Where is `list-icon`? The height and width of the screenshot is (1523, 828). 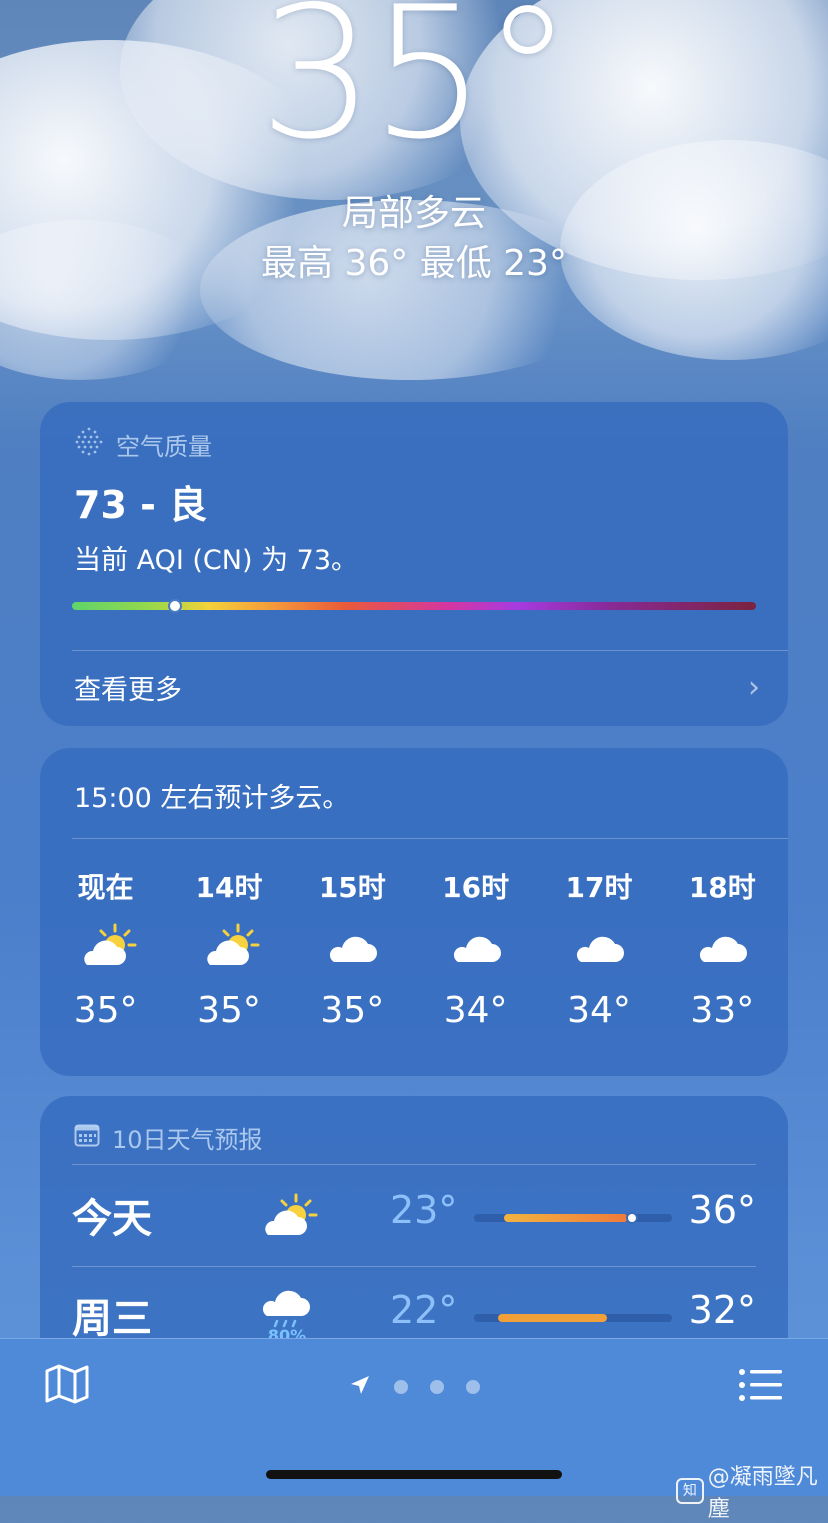 list-icon is located at coordinates (761, 1387).